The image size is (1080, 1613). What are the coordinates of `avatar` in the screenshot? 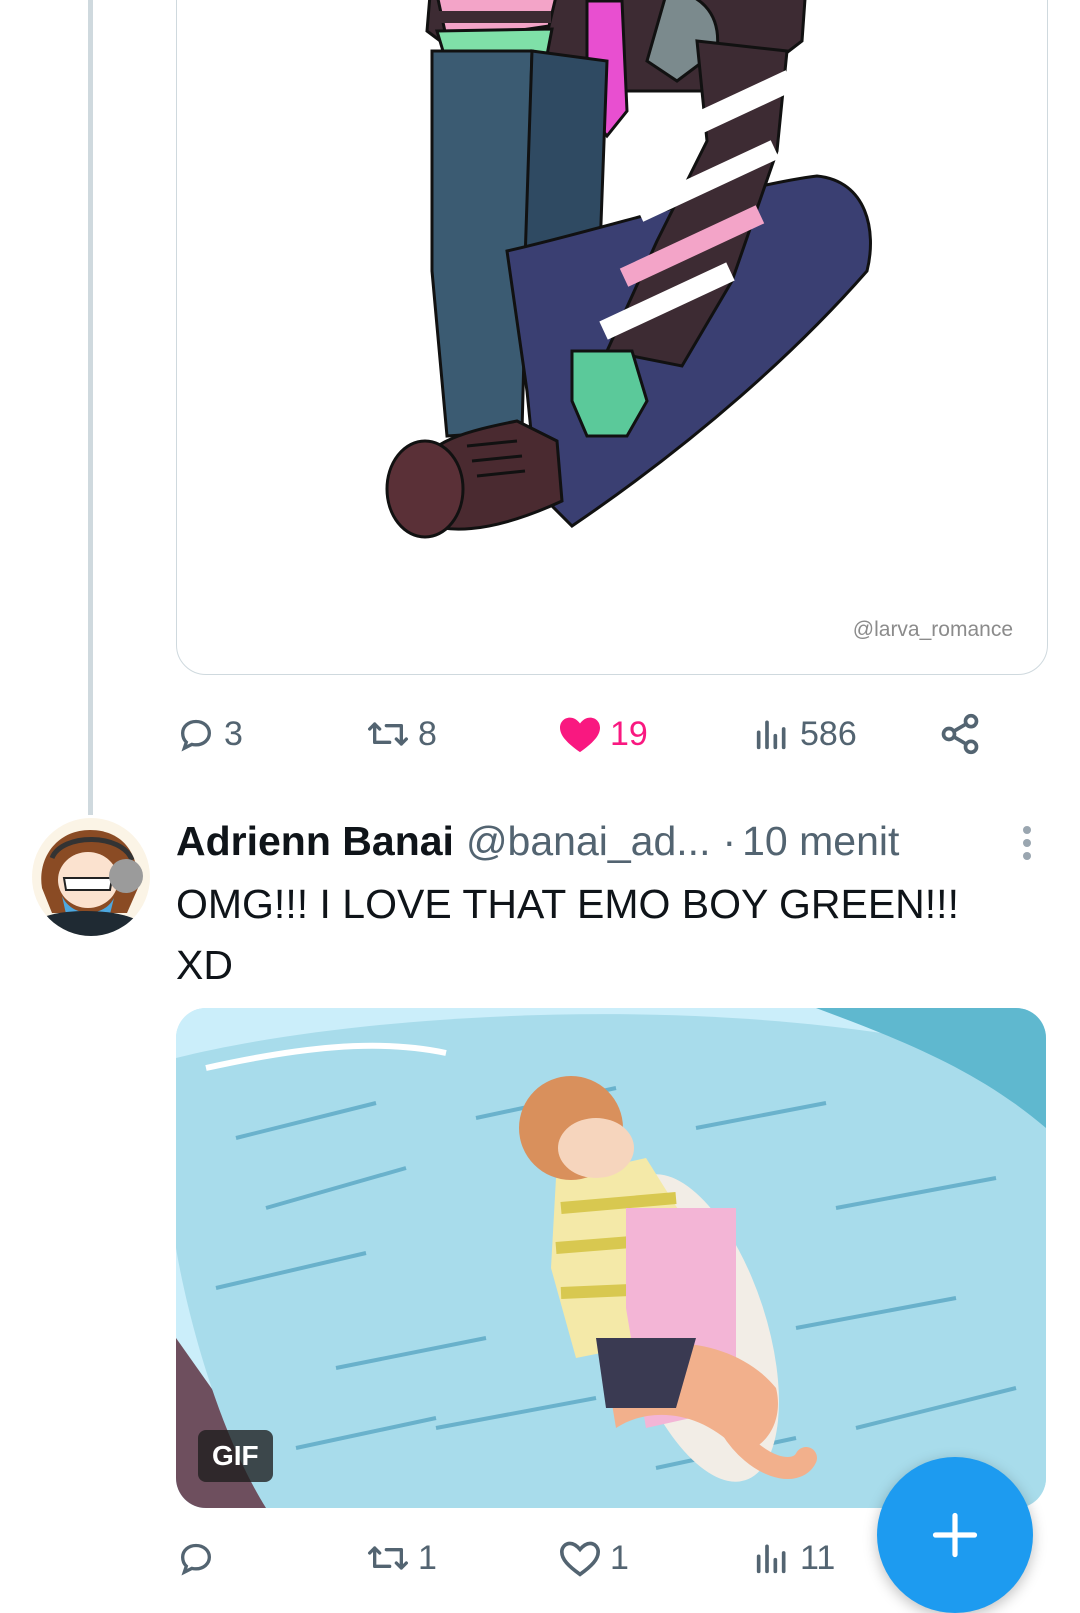 It's located at (91, 877).